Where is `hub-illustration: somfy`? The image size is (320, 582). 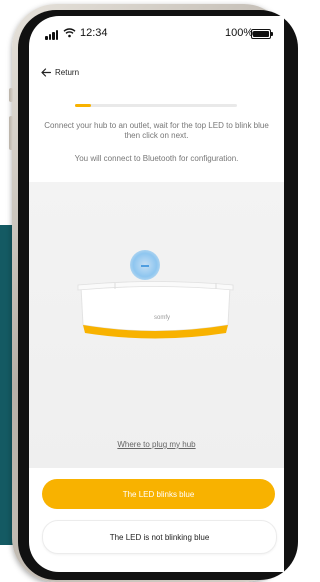
hub-illustration: somfy is located at coordinates (155, 310).